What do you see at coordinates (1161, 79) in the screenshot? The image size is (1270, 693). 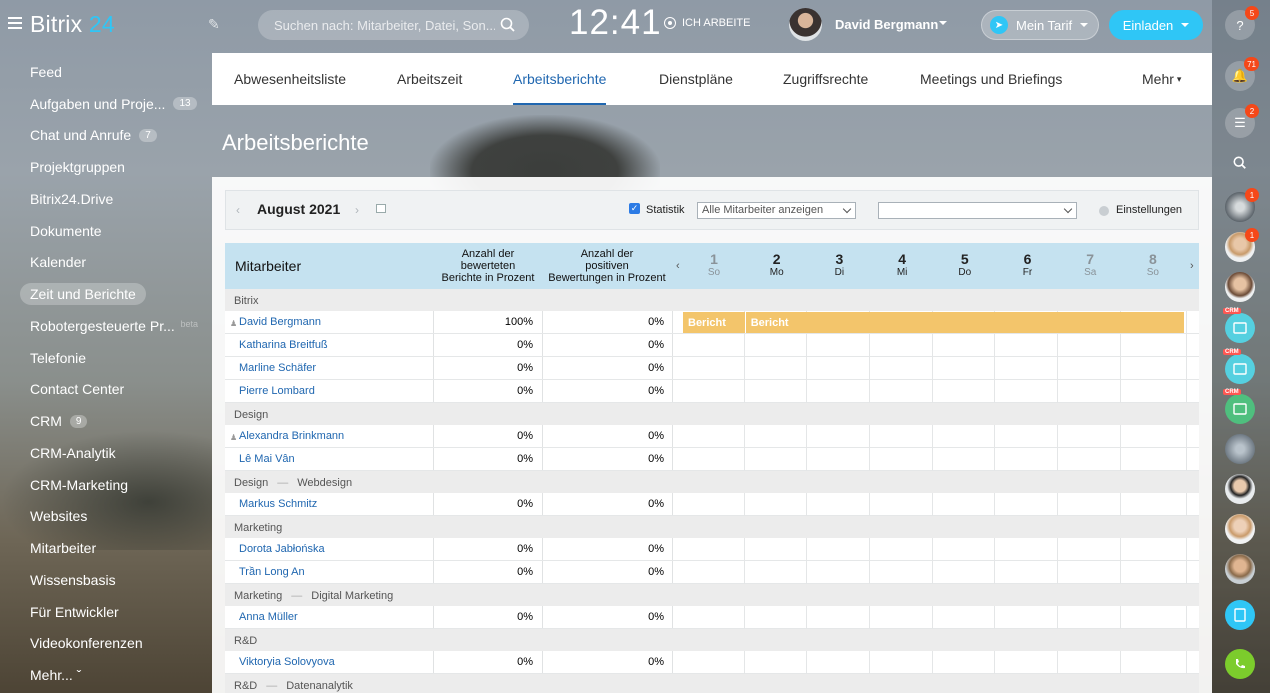 I see `tab-more: Mehr ▾` at bounding box center [1161, 79].